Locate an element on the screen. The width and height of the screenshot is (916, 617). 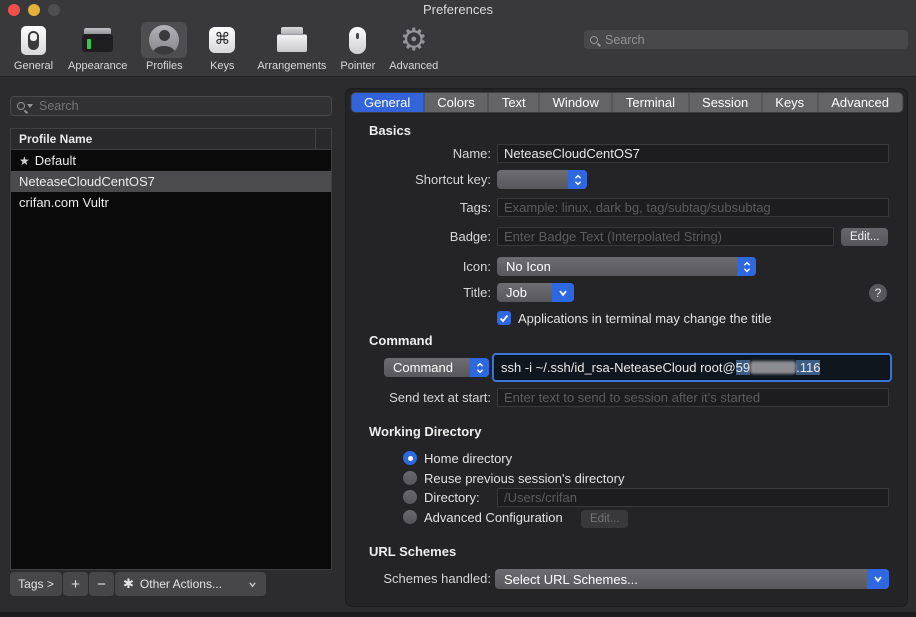
tab-keys: Keys is located at coordinates (790, 102).